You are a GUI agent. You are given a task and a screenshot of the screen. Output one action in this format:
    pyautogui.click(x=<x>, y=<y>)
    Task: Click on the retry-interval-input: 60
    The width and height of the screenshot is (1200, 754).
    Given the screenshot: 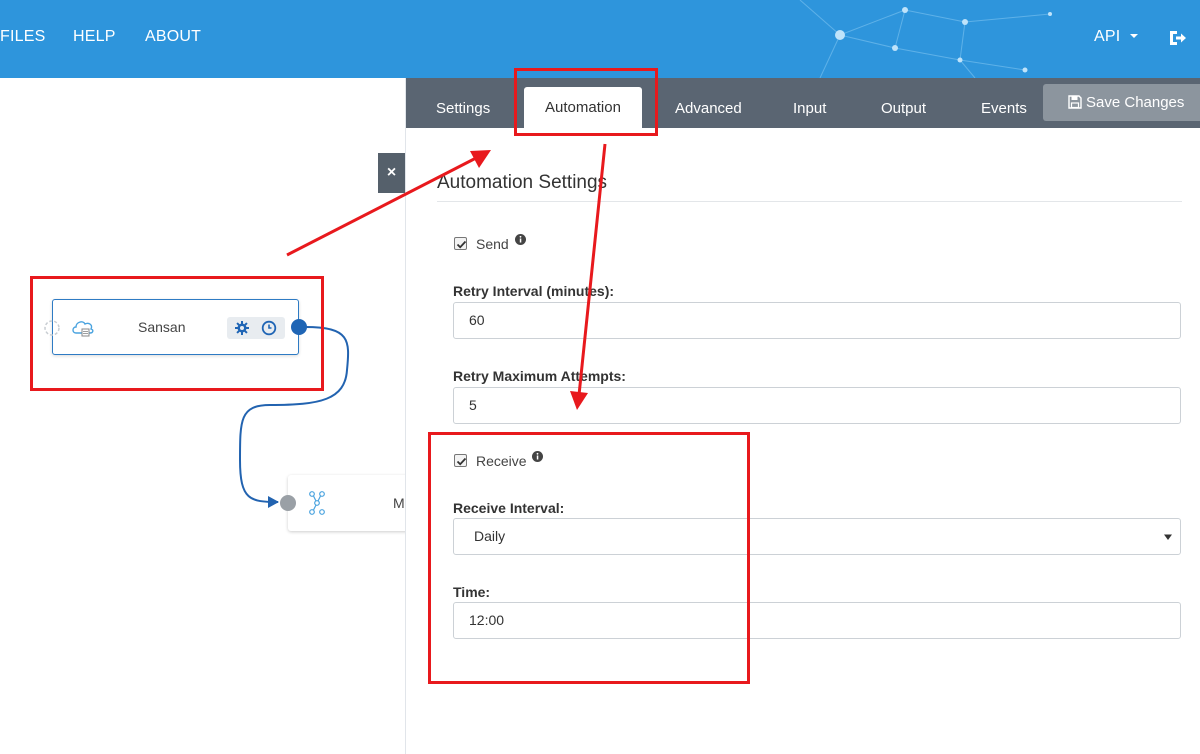 What is the action you would take?
    pyautogui.click(x=817, y=320)
    